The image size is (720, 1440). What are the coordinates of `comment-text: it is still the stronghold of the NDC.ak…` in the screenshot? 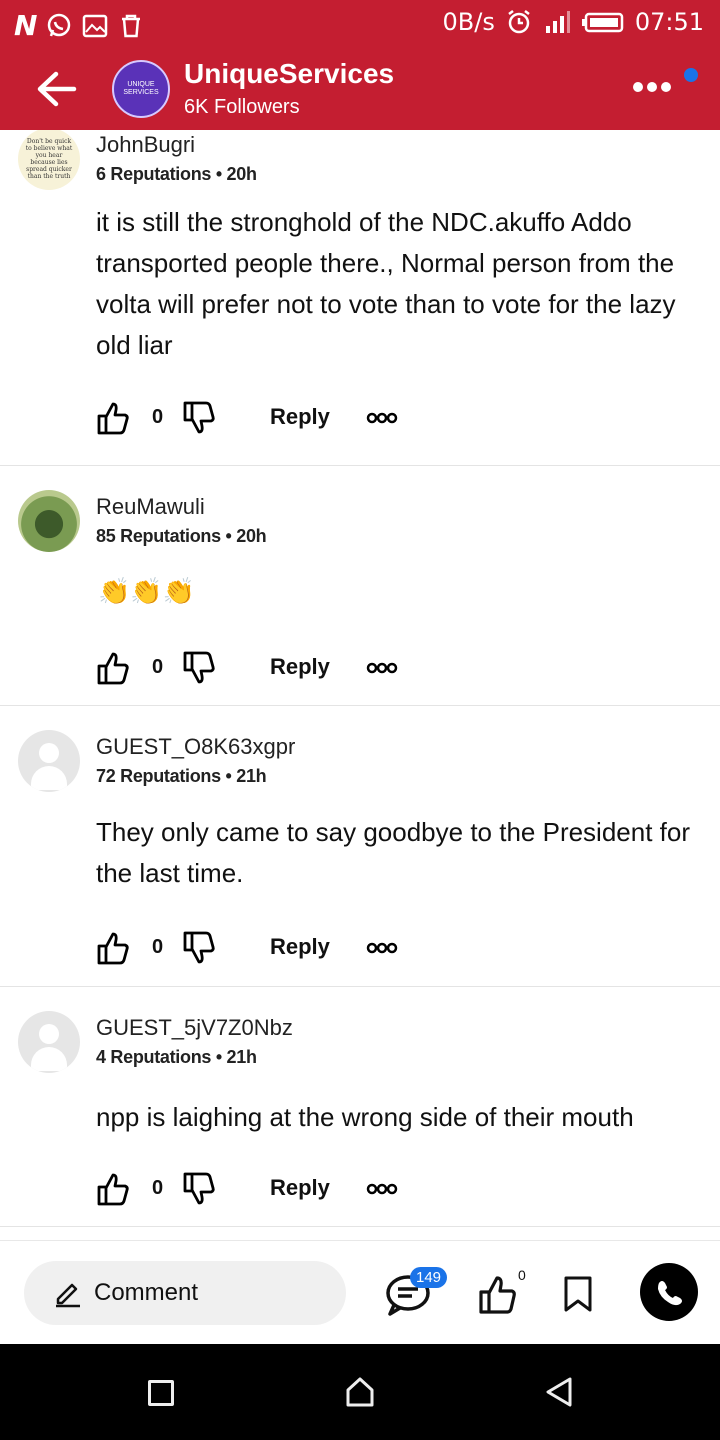 It's located at (386, 283).